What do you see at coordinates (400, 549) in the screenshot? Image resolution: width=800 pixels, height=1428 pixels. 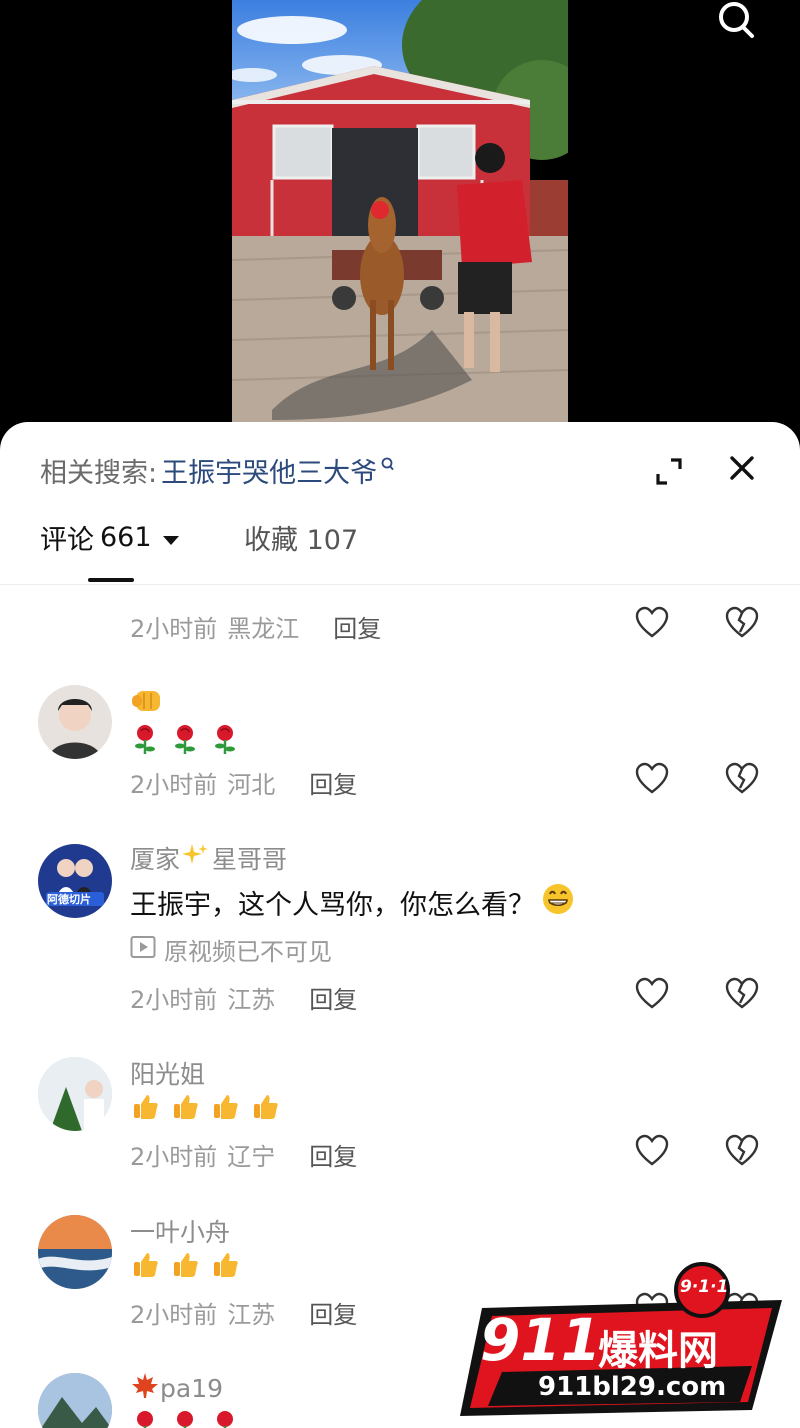 I see `sheet-tabs: 评论 661 收藏 107` at bounding box center [400, 549].